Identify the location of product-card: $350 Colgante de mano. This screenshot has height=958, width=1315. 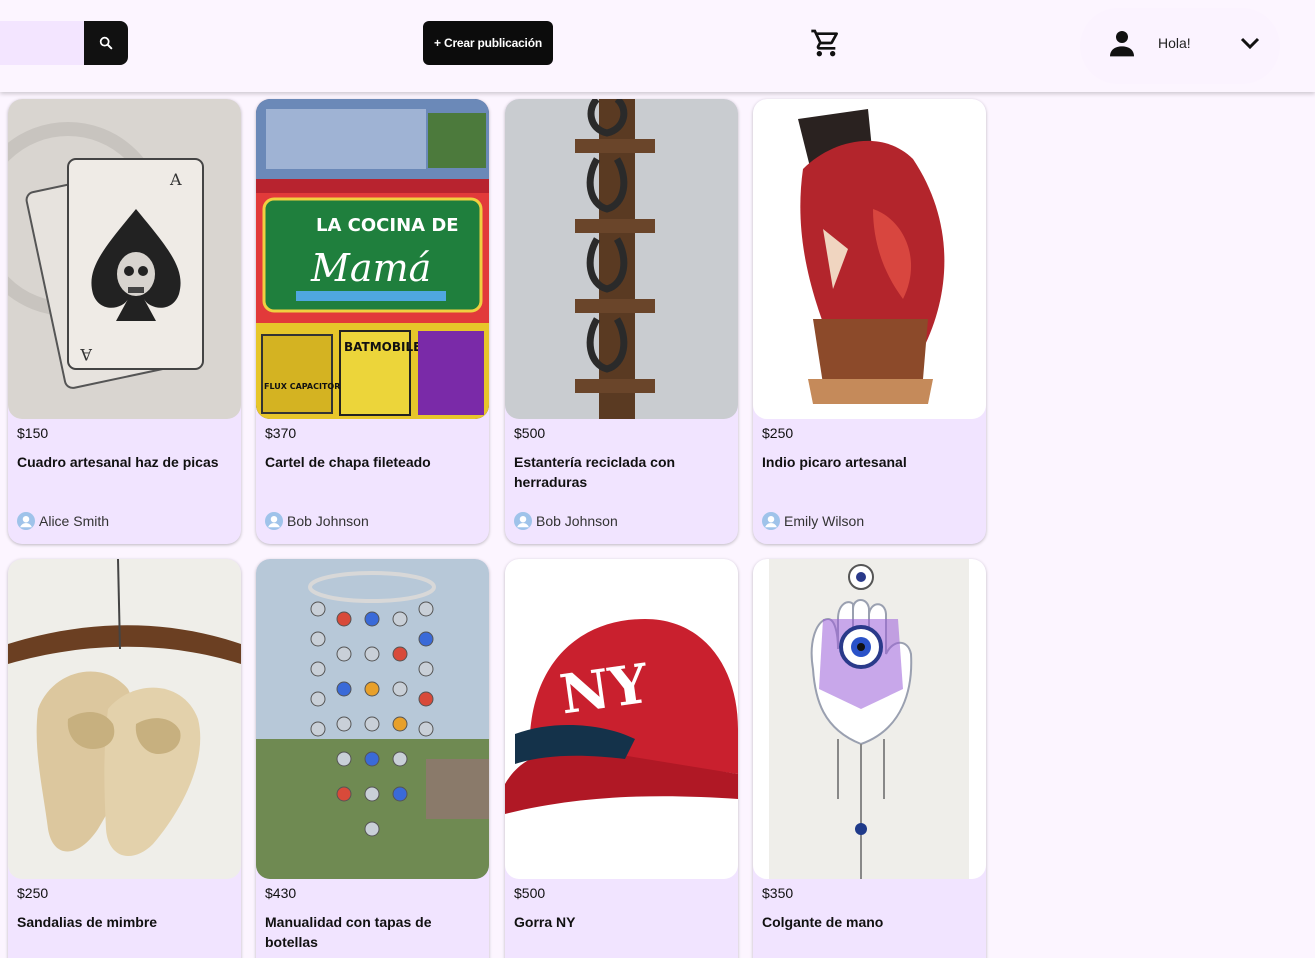
(869, 758).